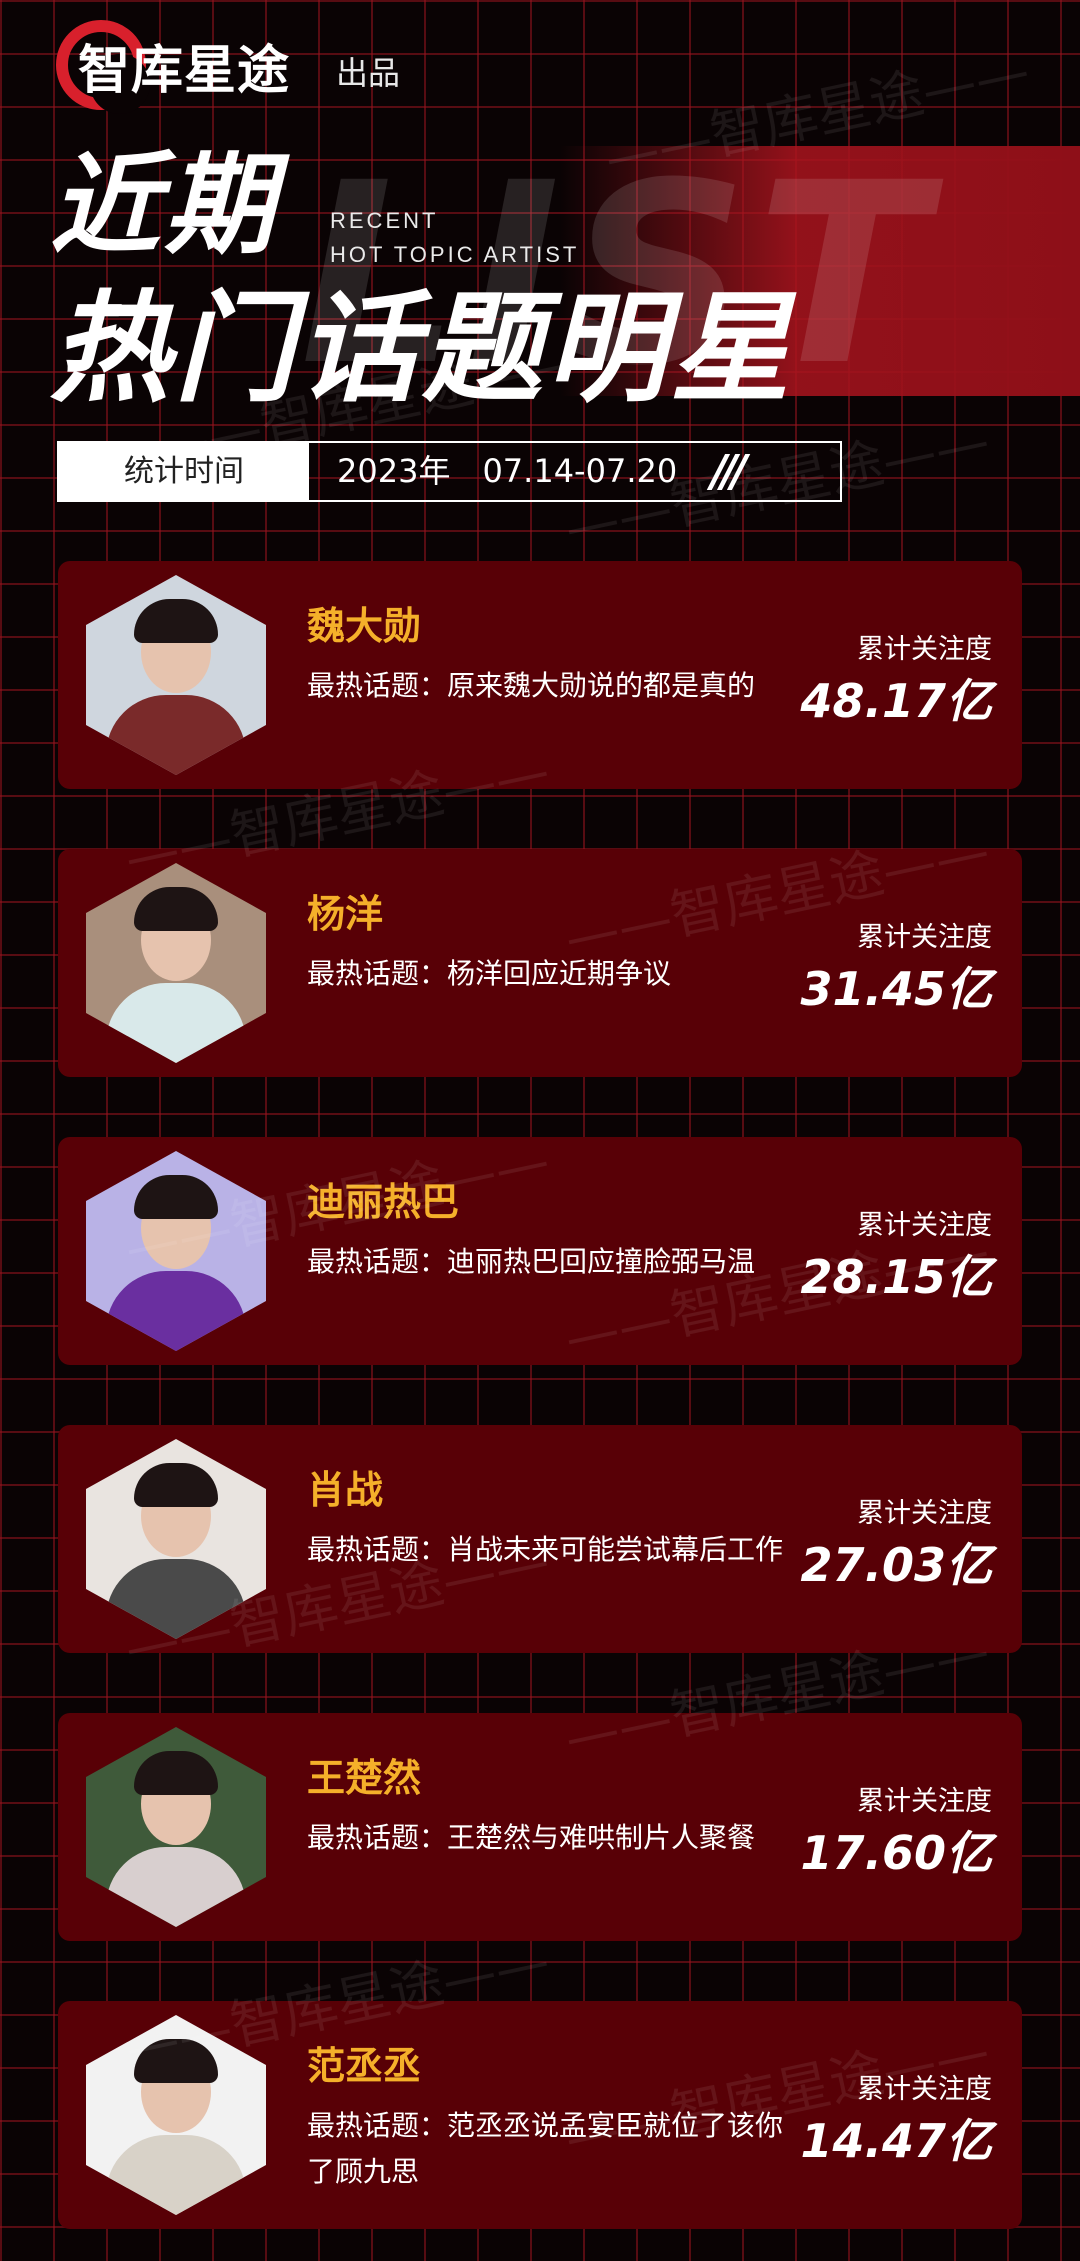 This screenshot has height=2261, width=1080. I want to click on artist-card: 杨洋 最热话题：杨洋回应近期争议 累计关注度 31.45亿, so click(540, 963).